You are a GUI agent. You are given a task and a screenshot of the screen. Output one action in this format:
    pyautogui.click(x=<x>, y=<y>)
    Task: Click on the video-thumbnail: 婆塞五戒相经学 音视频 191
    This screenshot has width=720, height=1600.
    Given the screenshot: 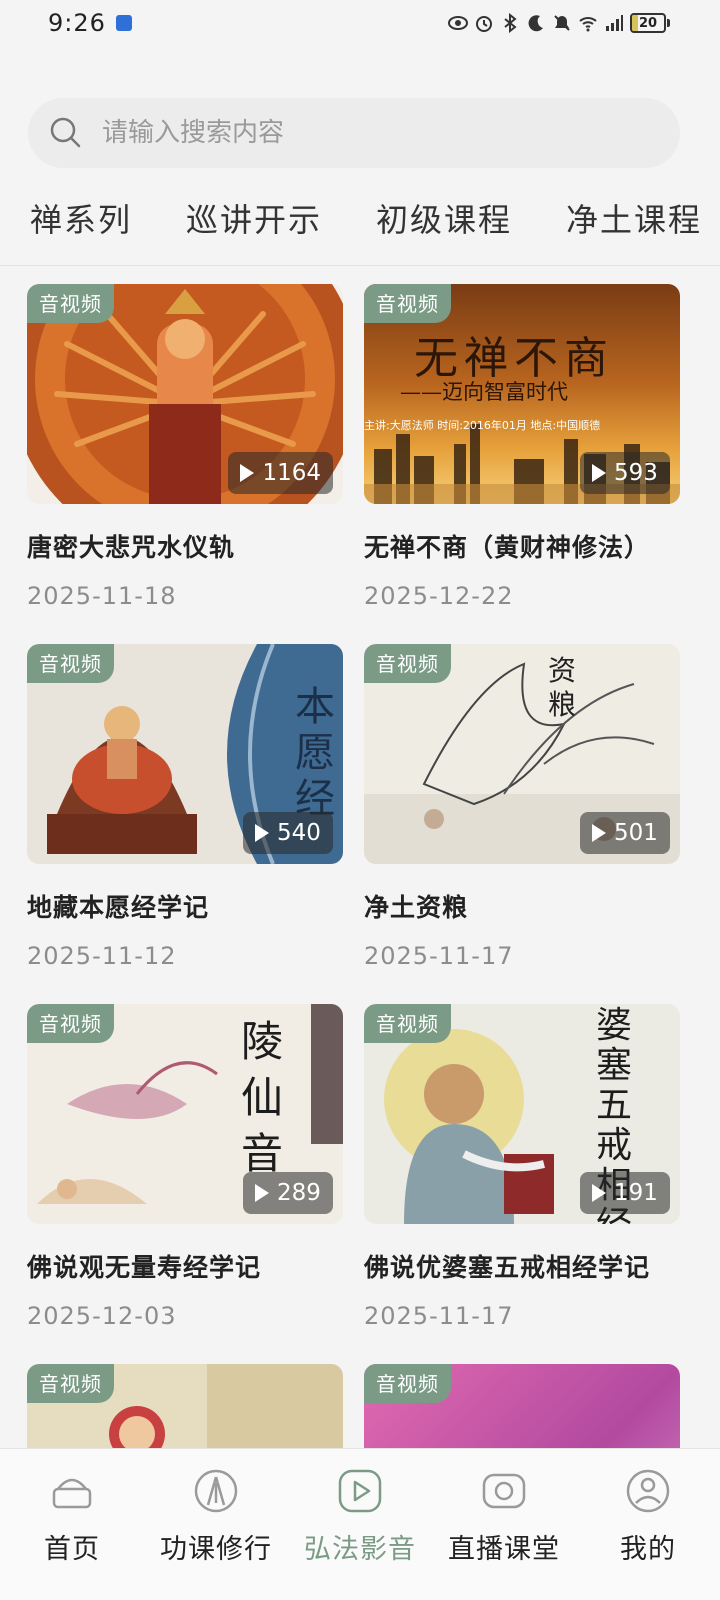 What is the action you would take?
    pyautogui.click(x=522, y=1114)
    